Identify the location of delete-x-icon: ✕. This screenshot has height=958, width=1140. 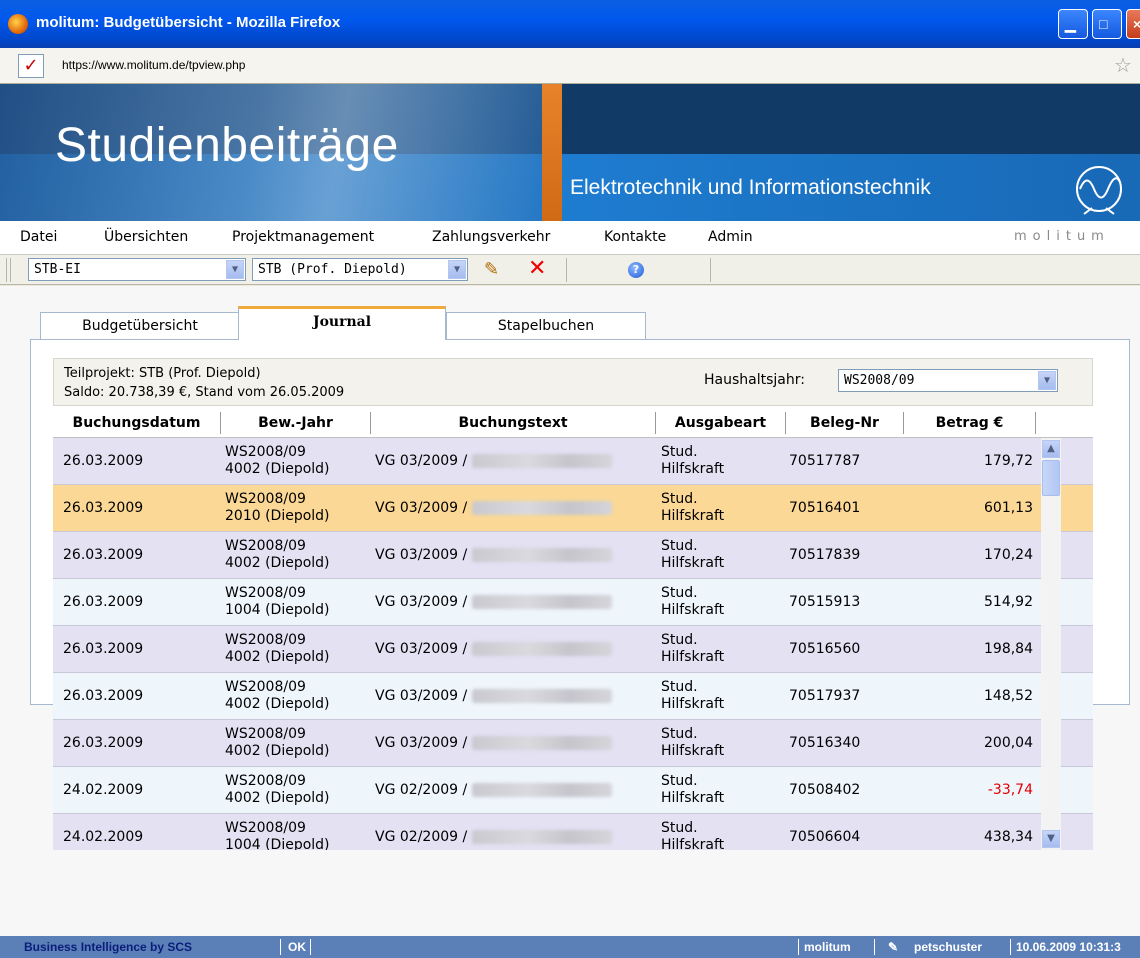
(537, 268).